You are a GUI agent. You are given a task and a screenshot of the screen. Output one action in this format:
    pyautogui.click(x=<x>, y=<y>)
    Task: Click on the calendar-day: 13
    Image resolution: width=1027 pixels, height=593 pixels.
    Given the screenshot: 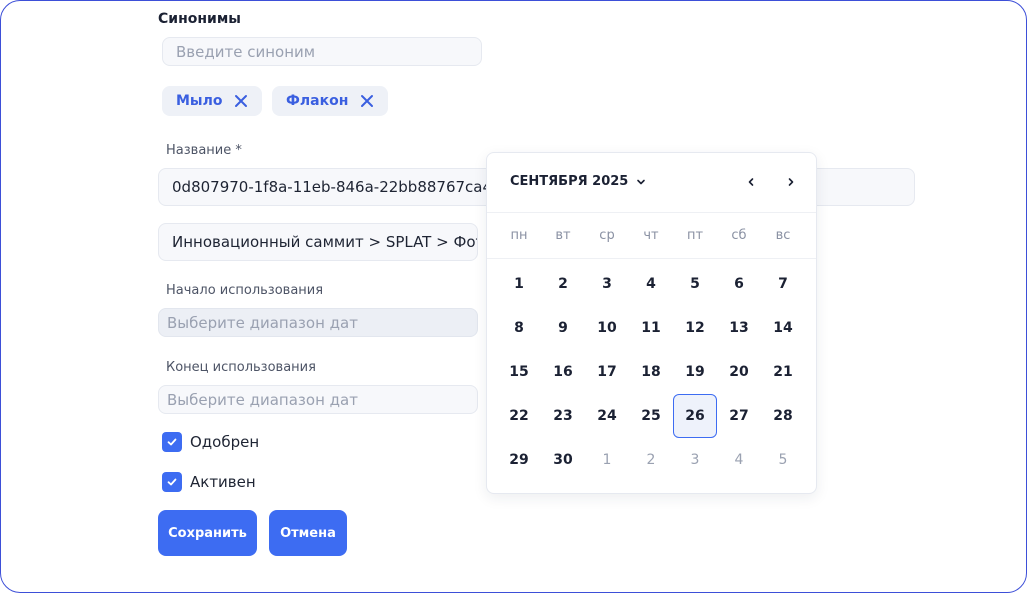 What is the action you would take?
    pyautogui.click(x=739, y=328)
    